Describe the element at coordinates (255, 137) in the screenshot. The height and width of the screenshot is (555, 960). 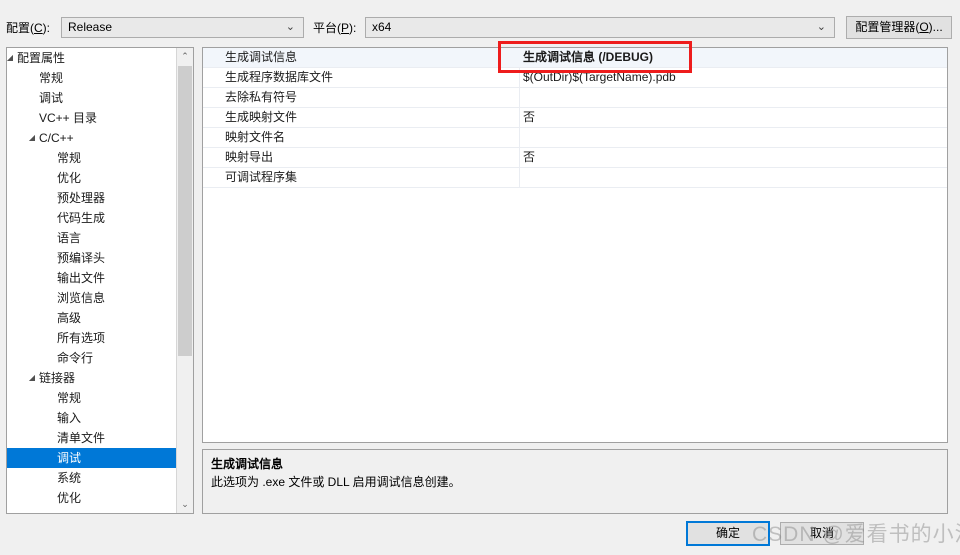
I see `property-name: 映射文件名` at that location.